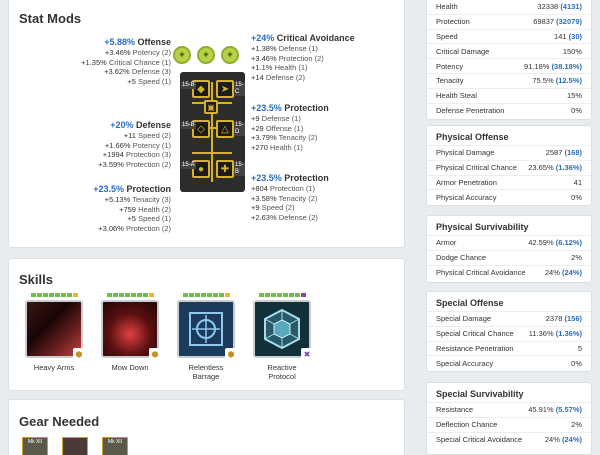  What do you see at coordinates (576, 197) in the screenshot?
I see `stat-value: 0%` at bounding box center [576, 197].